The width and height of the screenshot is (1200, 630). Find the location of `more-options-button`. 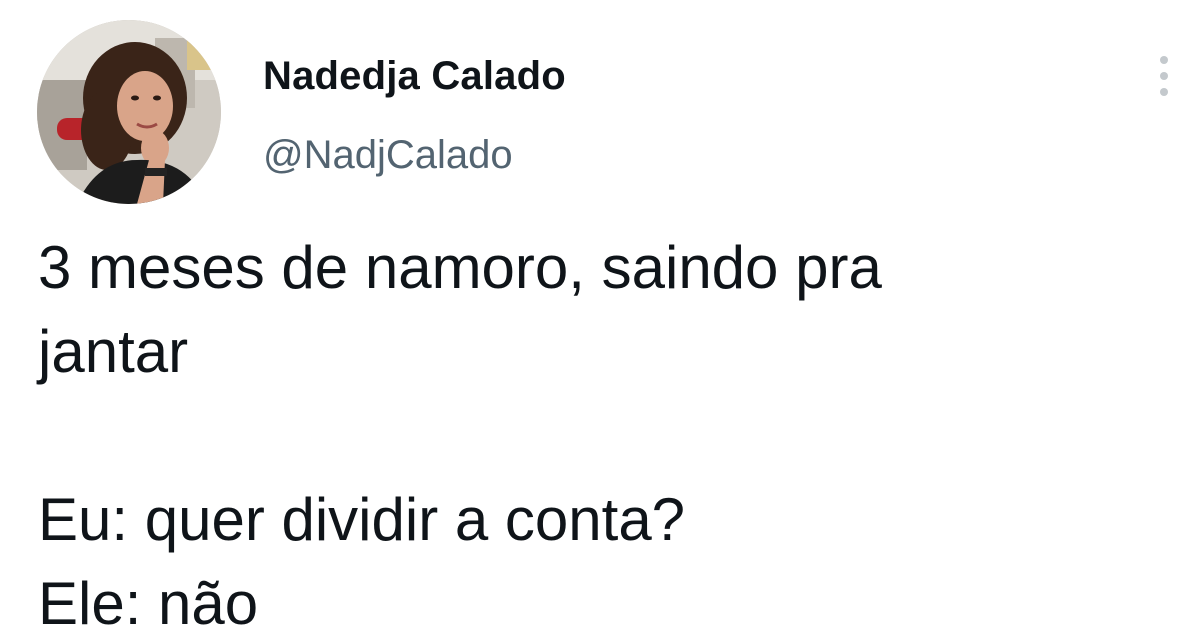

more-options-button is located at coordinates (1164, 76).